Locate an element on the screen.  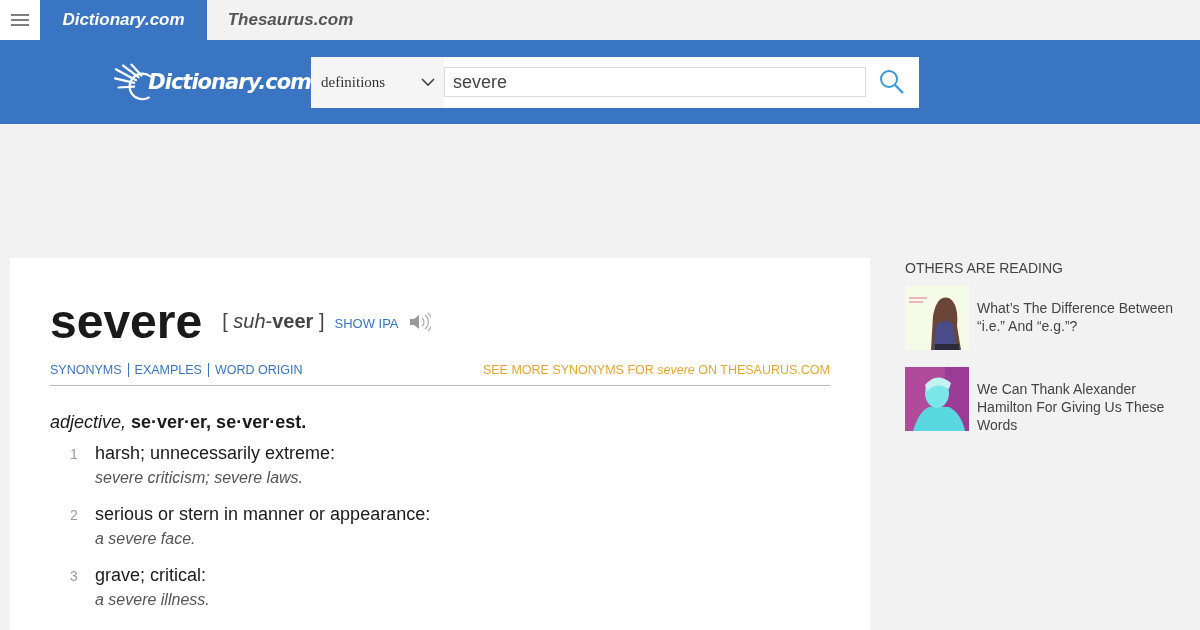
section-link: EXAMPLES is located at coordinates (168, 370).